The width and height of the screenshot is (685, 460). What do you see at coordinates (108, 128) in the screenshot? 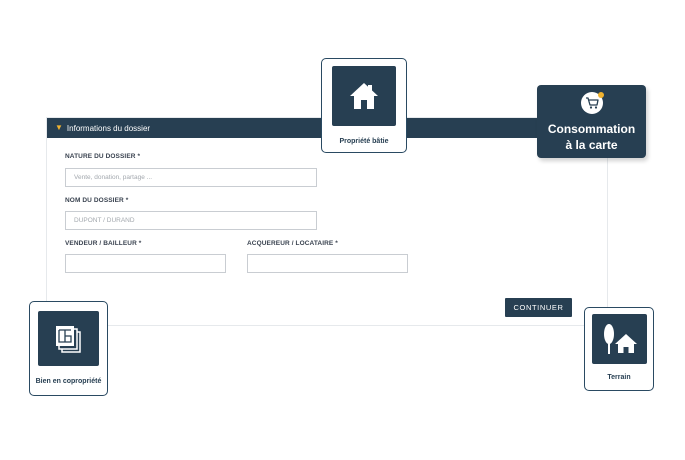
I see `section-title: Informations du dossier` at bounding box center [108, 128].